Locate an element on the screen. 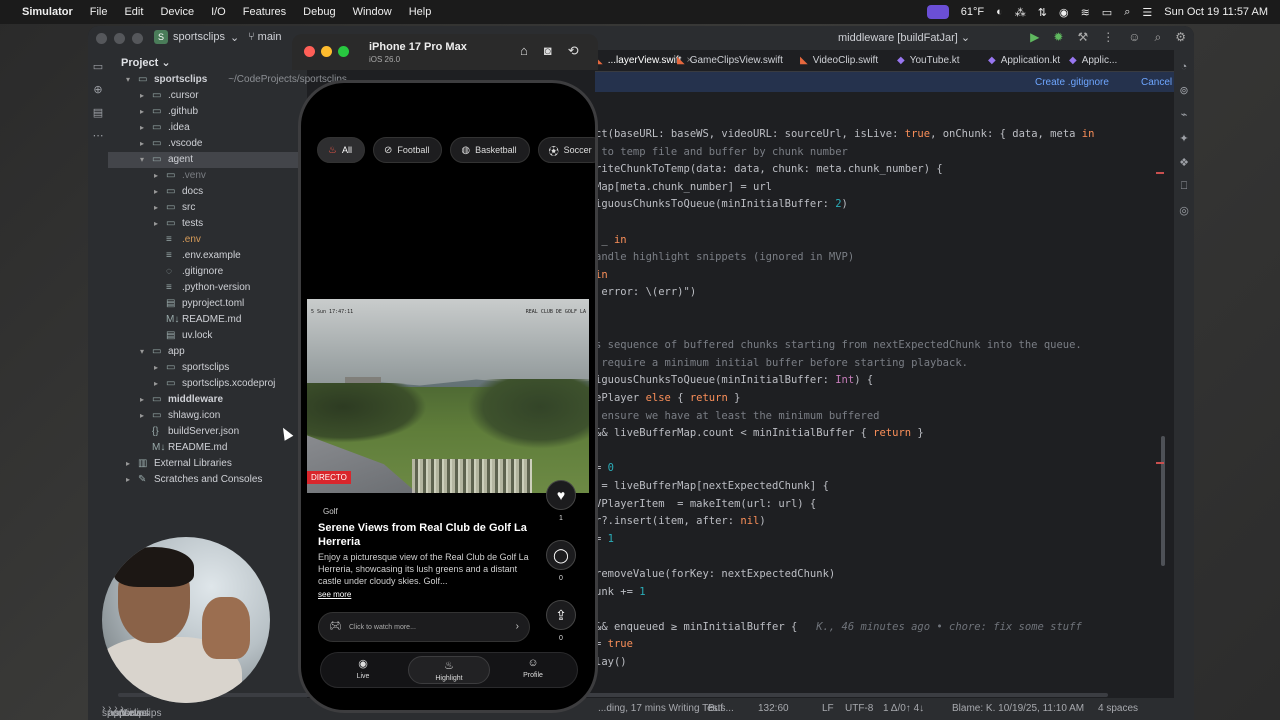 The image size is (1280, 720). tree-item: {} buildServer.json is located at coordinates (207, 432).